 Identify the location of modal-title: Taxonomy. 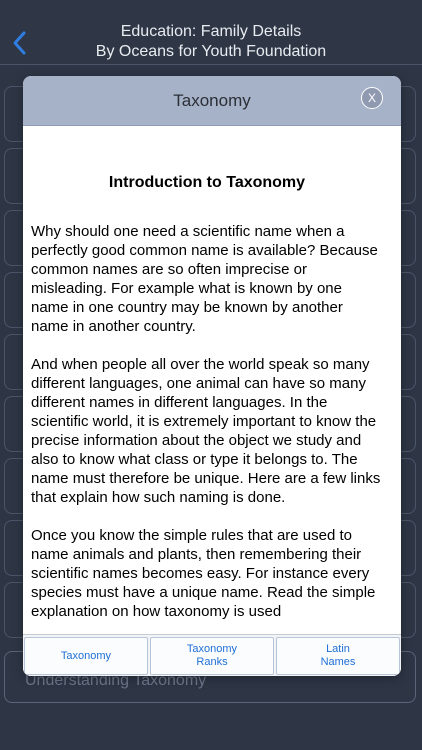
(212, 100).